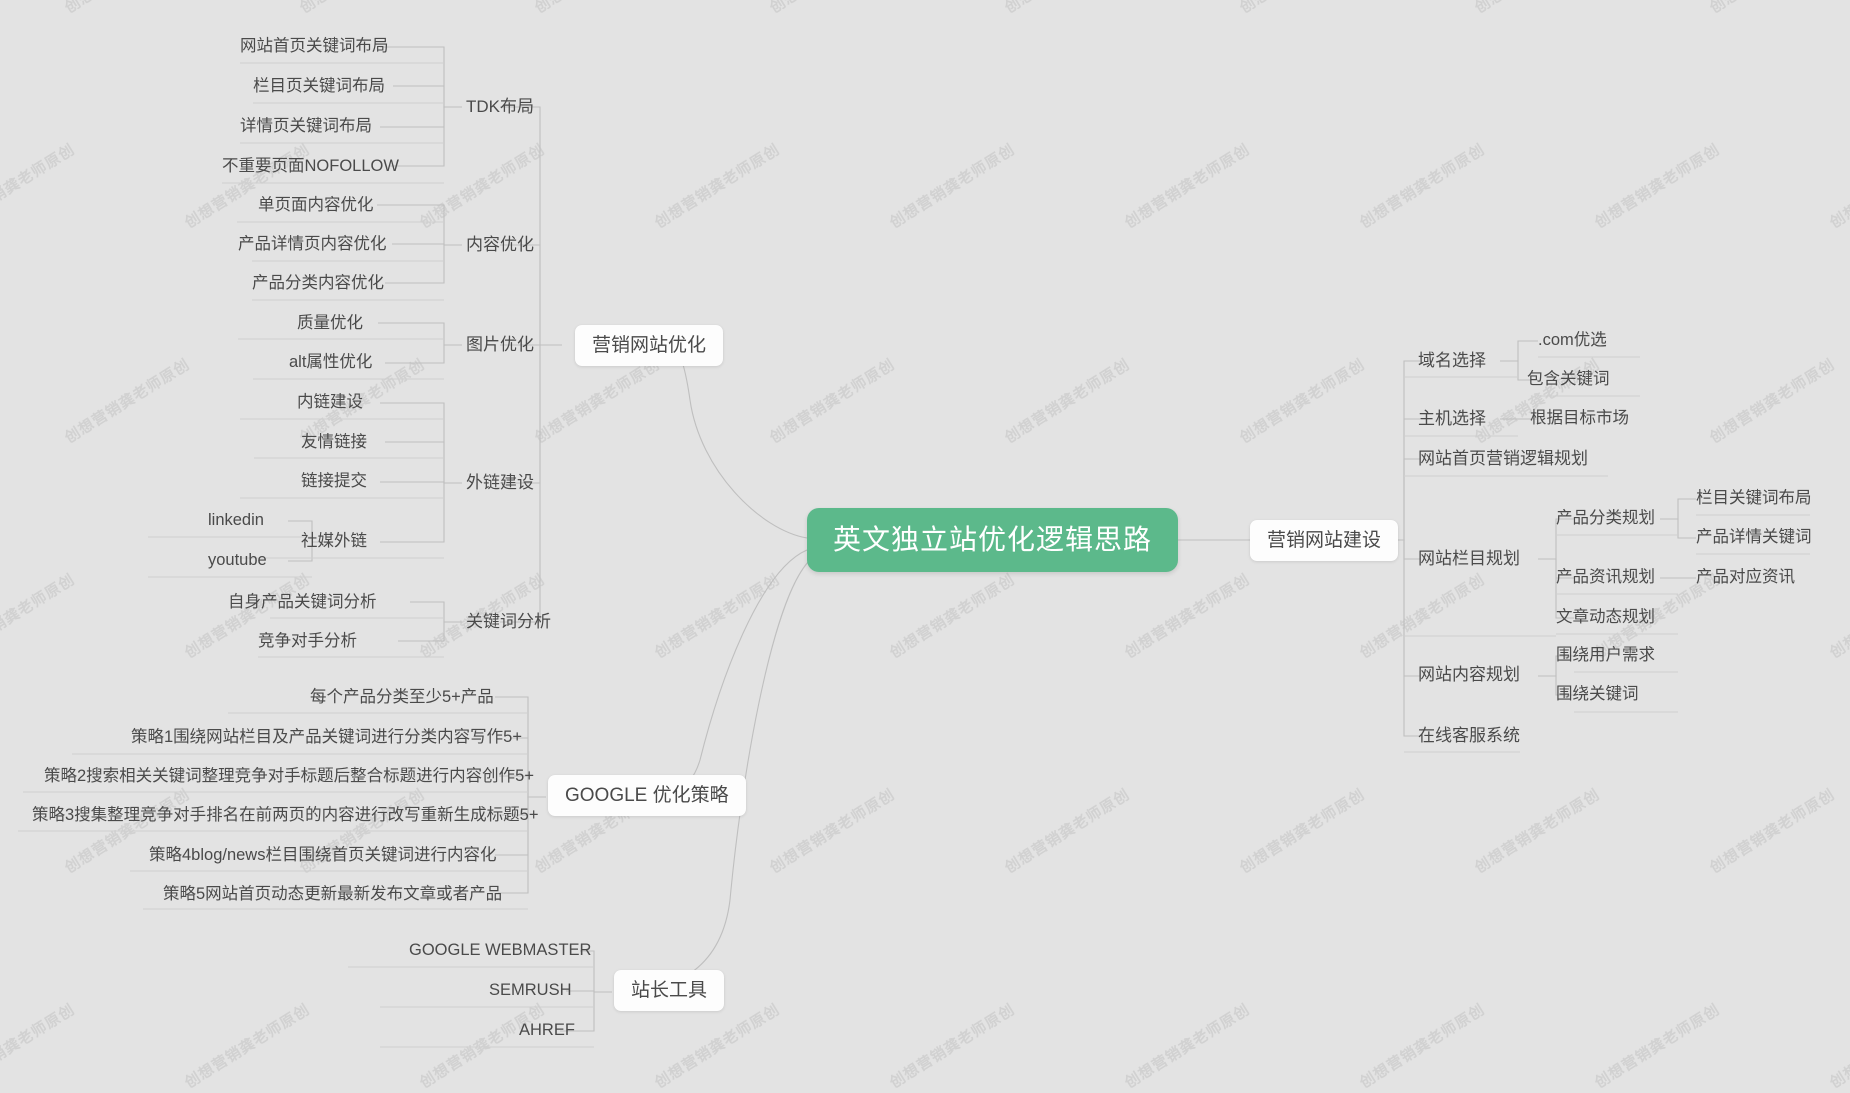 The height and width of the screenshot is (1093, 1850). Describe the element at coordinates (330, 362) in the screenshot. I see `leaf-alt-attribute-optimization: alt属性优化` at that location.